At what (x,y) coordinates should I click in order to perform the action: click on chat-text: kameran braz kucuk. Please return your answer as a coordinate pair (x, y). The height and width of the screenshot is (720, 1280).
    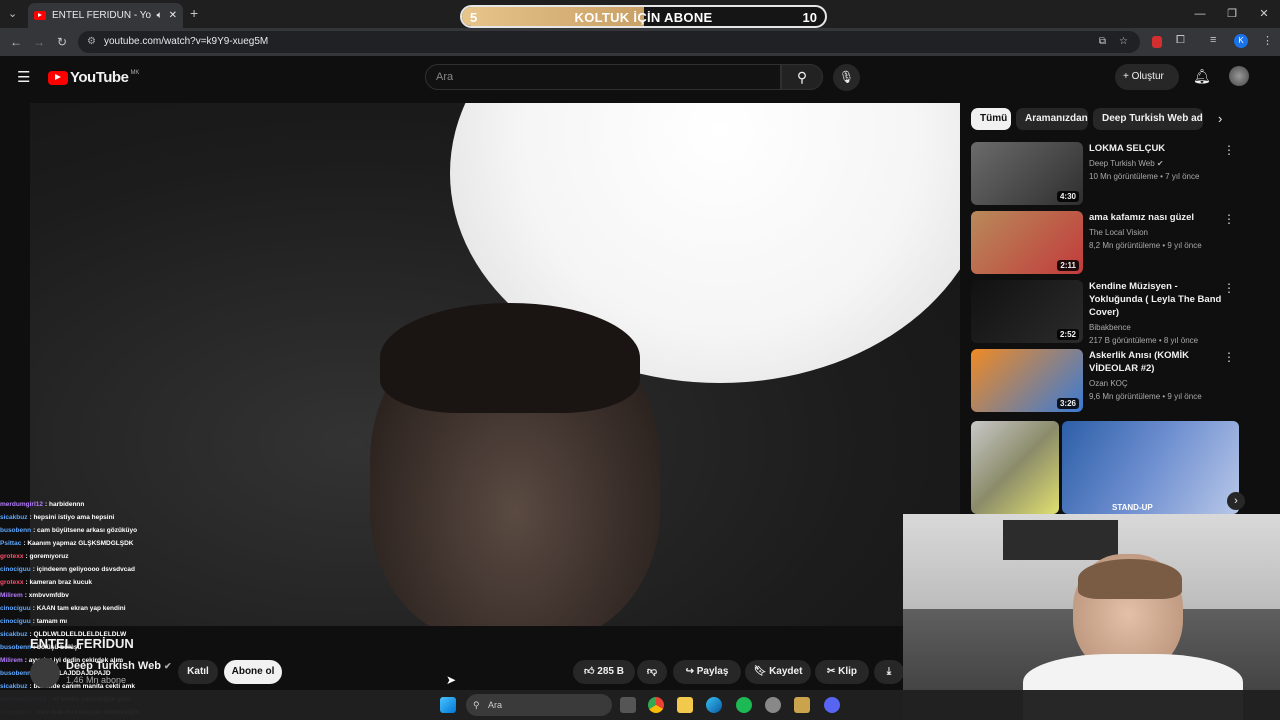
    Looking at the image, I should click on (60, 582).